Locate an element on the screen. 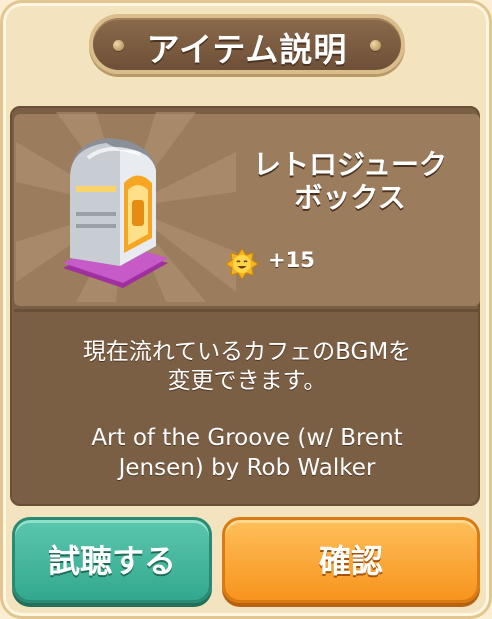  item-name-line-2: ボックス is located at coordinates (350, 197).